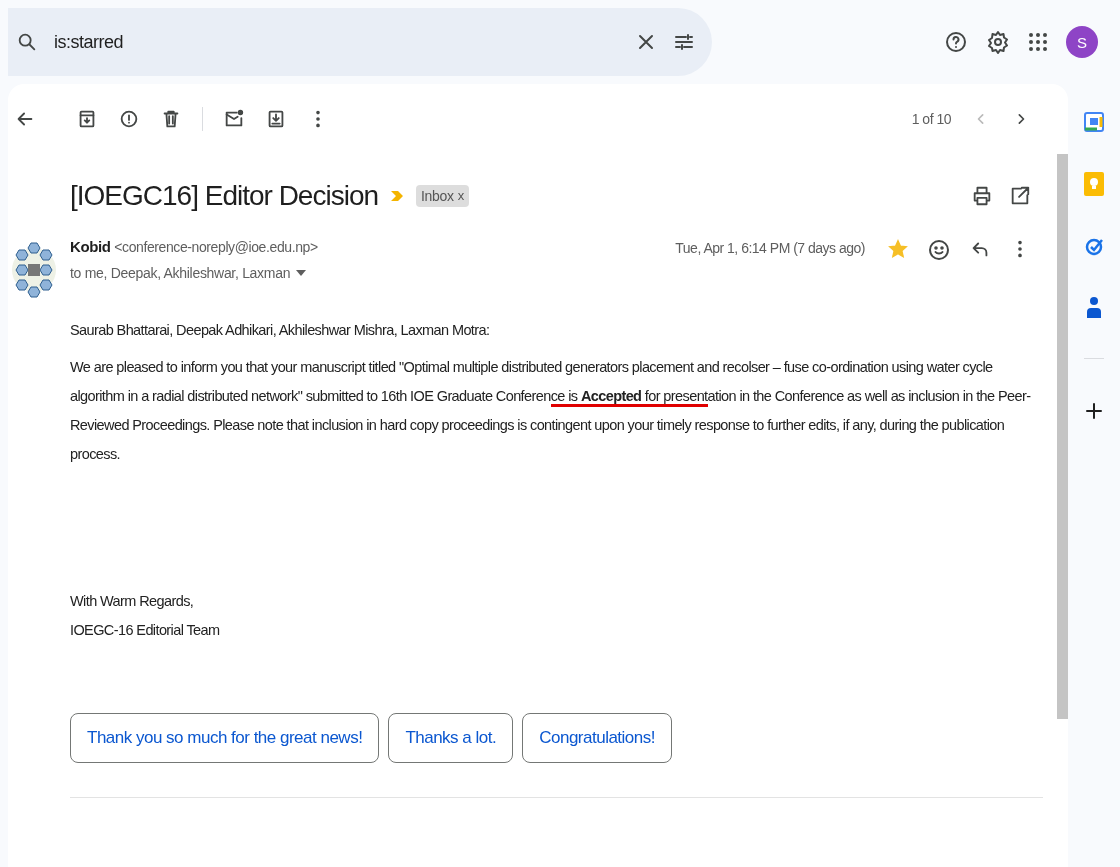 Image resolution: width=1120 pixels, height=867 pixels. I want to click on closing-line: IOEGC-16 Editorial Team, so click(145, 630).